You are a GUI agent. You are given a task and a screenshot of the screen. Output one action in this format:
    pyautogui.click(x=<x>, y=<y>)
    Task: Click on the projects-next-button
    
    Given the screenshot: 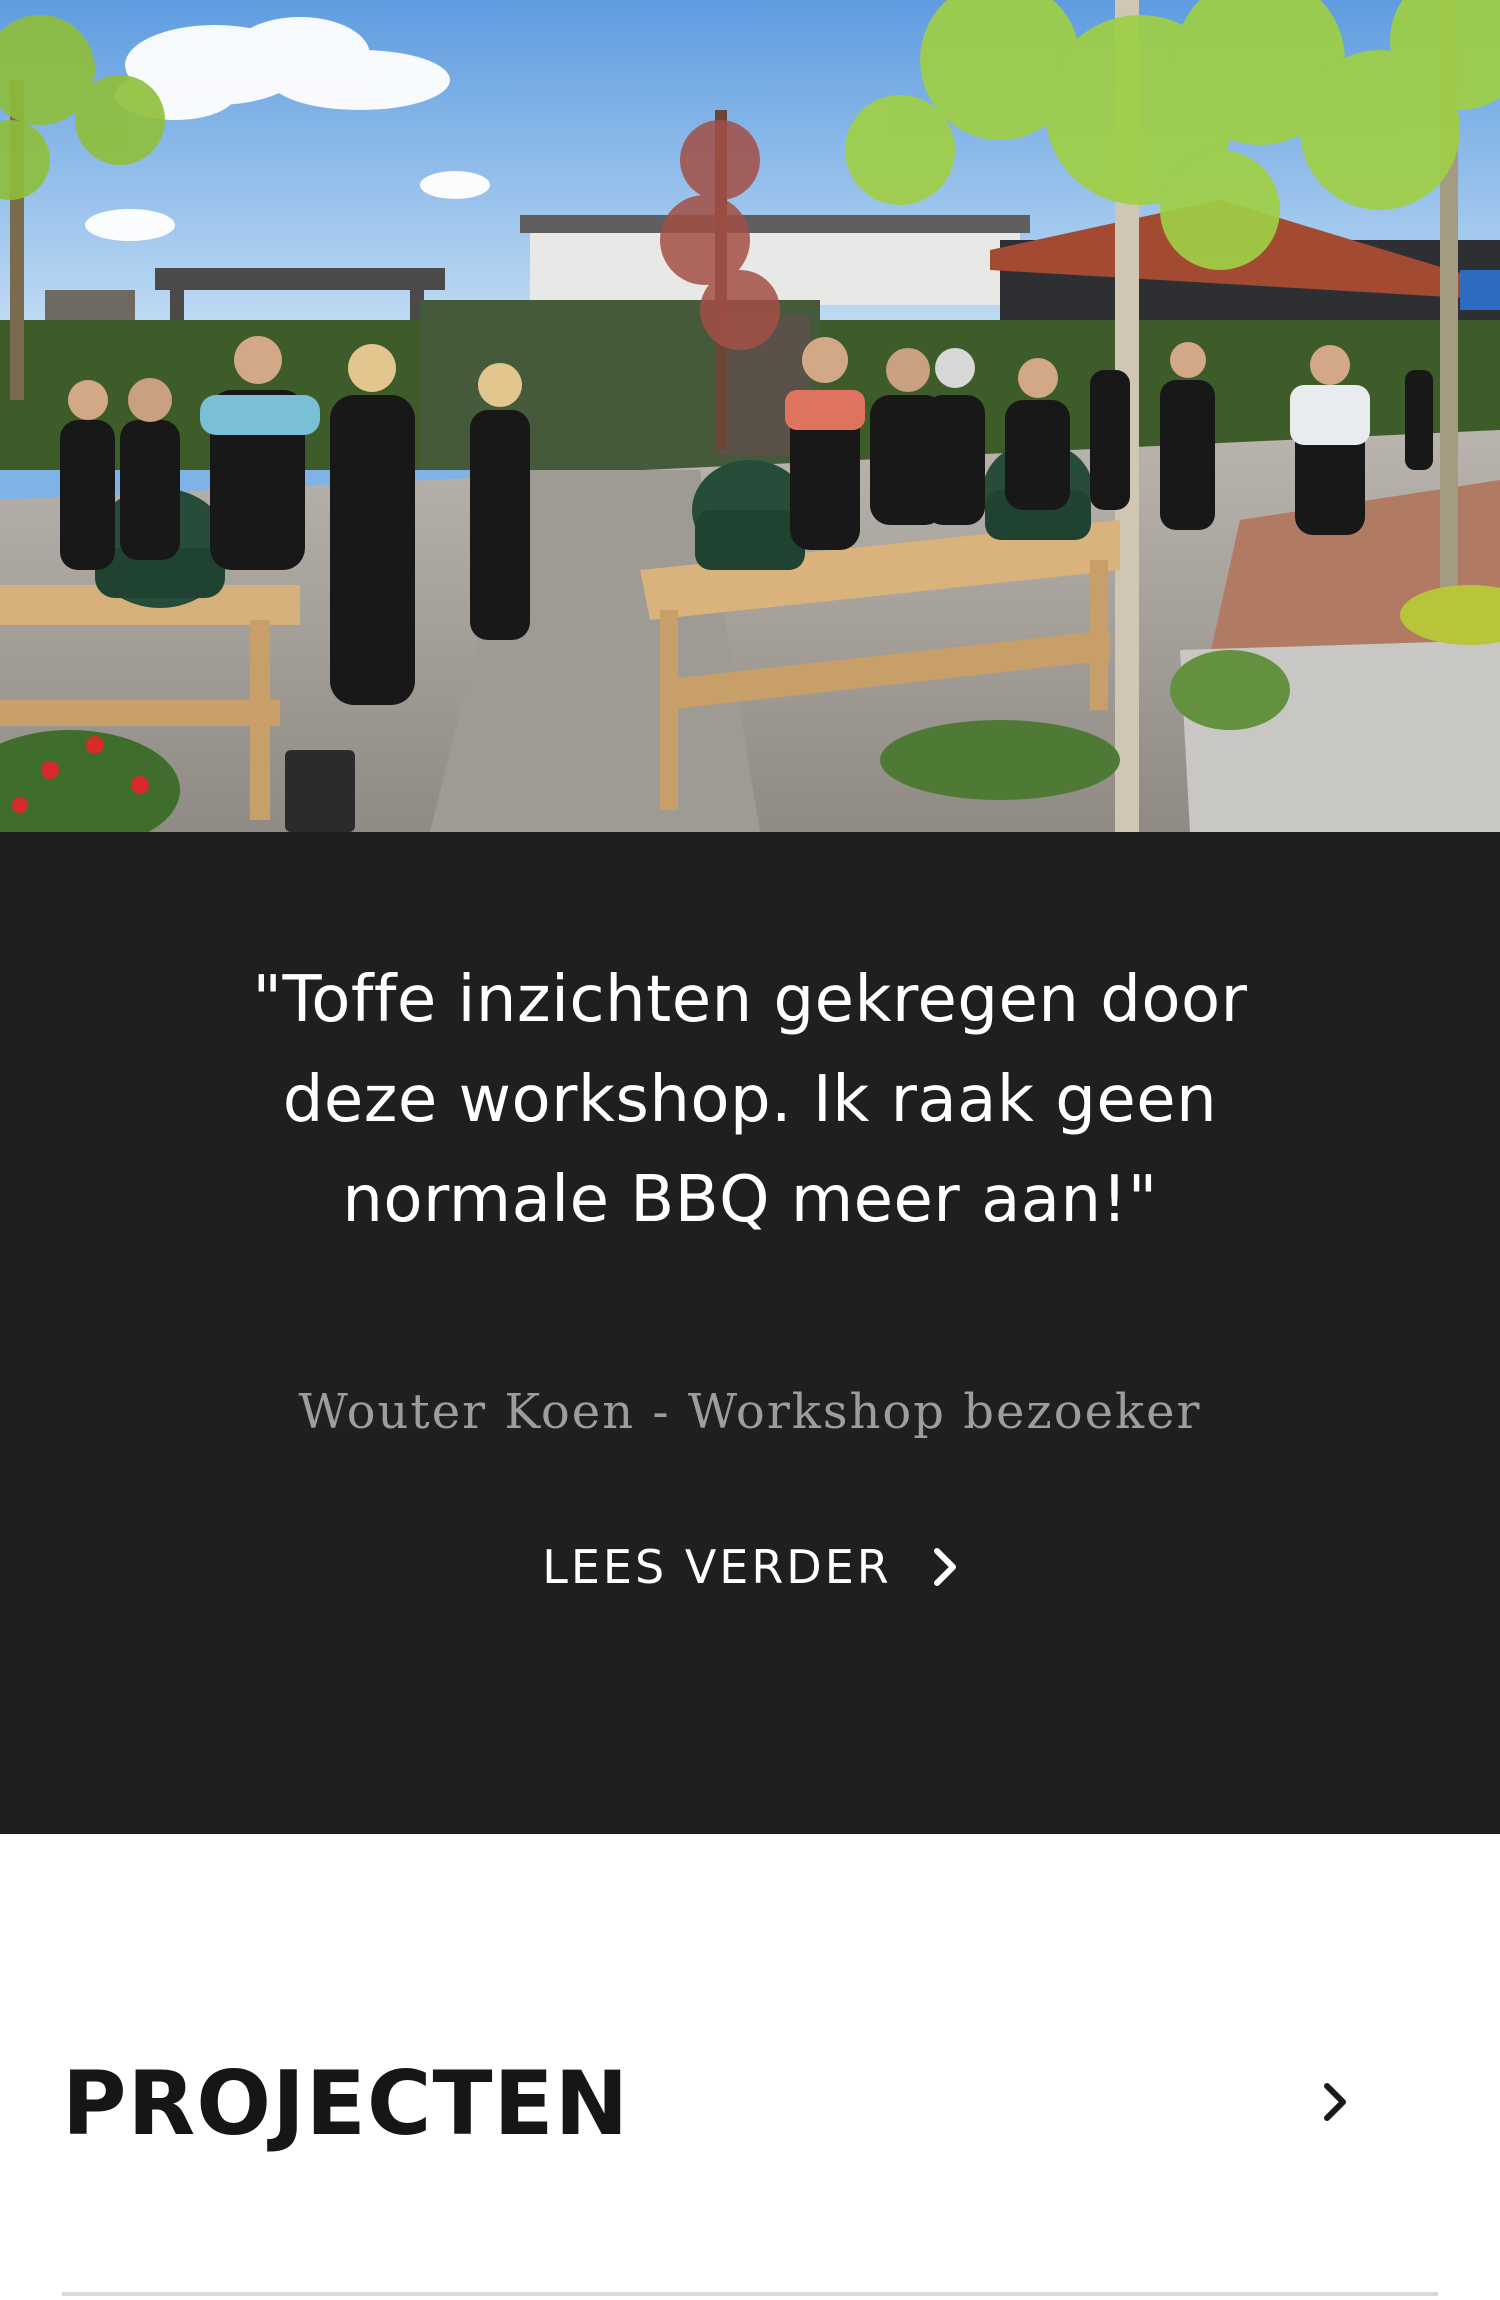 What is the action you would take?
    pyautogui.click(x=1335, y=2104)
    